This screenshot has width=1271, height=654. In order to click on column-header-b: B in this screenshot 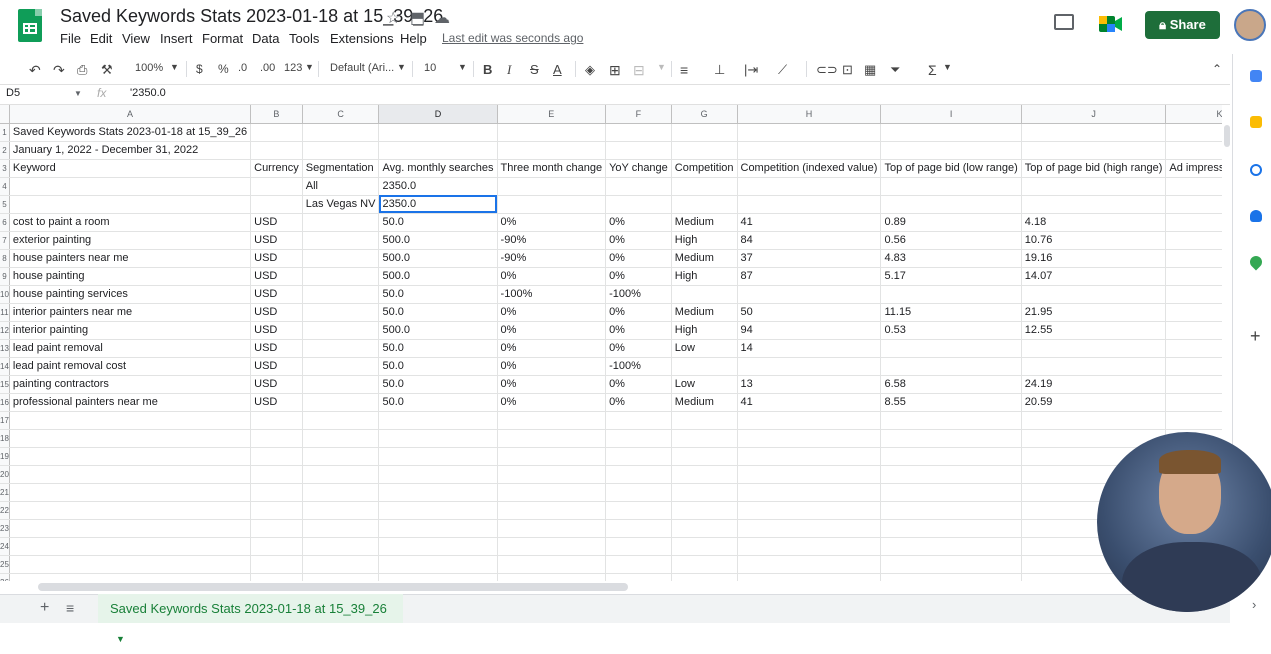, I will do `click(276, 114)`.